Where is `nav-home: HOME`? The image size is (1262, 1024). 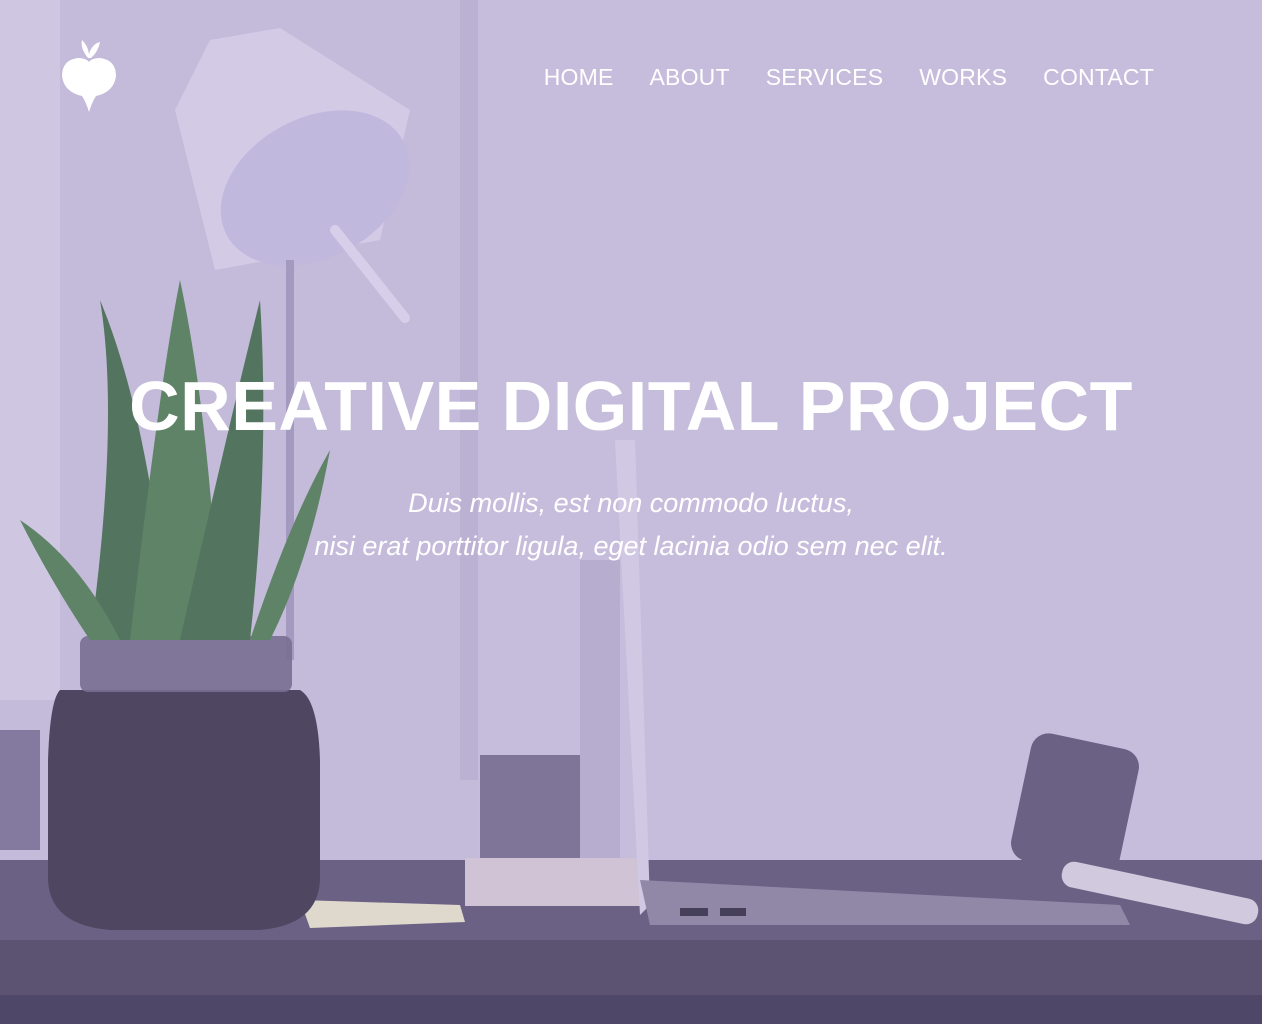
nav-home: HOME is located at coordinates (579, 77).